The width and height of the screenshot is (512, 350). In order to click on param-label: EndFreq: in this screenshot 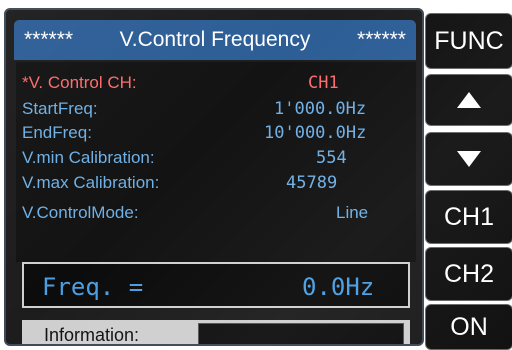, I will do `click(57, 132)`.